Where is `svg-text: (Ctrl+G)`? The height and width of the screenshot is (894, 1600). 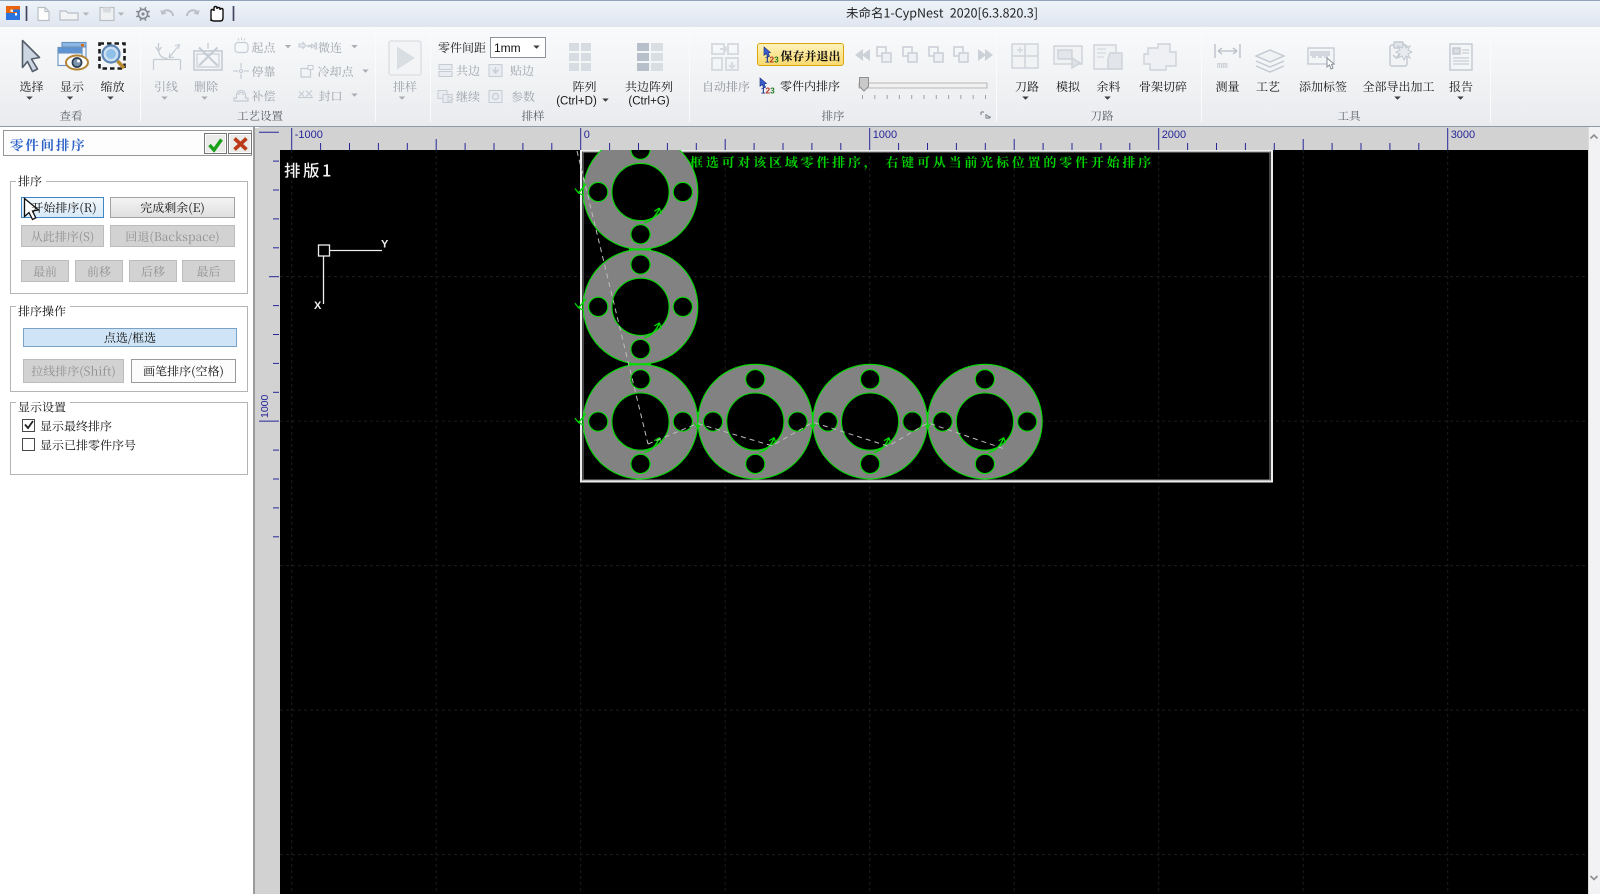 svg-text: (Ctrl+G) is located at coordinates (648, 102).